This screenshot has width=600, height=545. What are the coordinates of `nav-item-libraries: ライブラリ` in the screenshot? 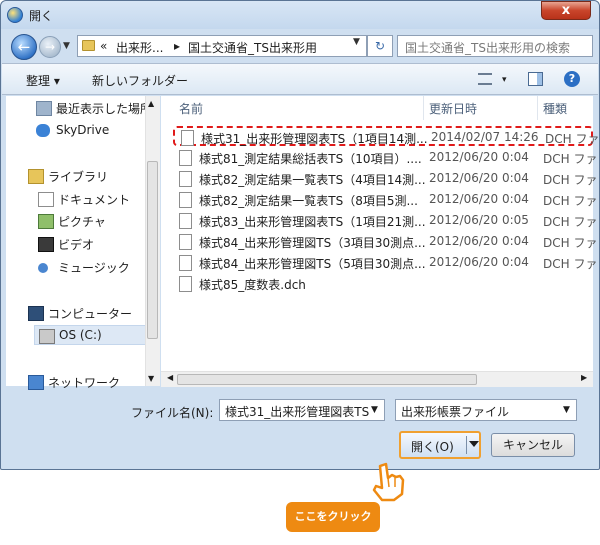 It's located at (87, 176).